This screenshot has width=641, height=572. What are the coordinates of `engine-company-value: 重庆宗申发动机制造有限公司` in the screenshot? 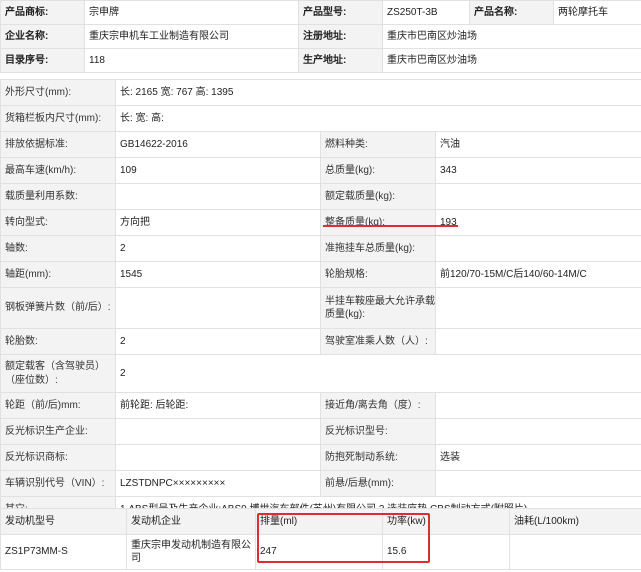 It's located at (191, 552).